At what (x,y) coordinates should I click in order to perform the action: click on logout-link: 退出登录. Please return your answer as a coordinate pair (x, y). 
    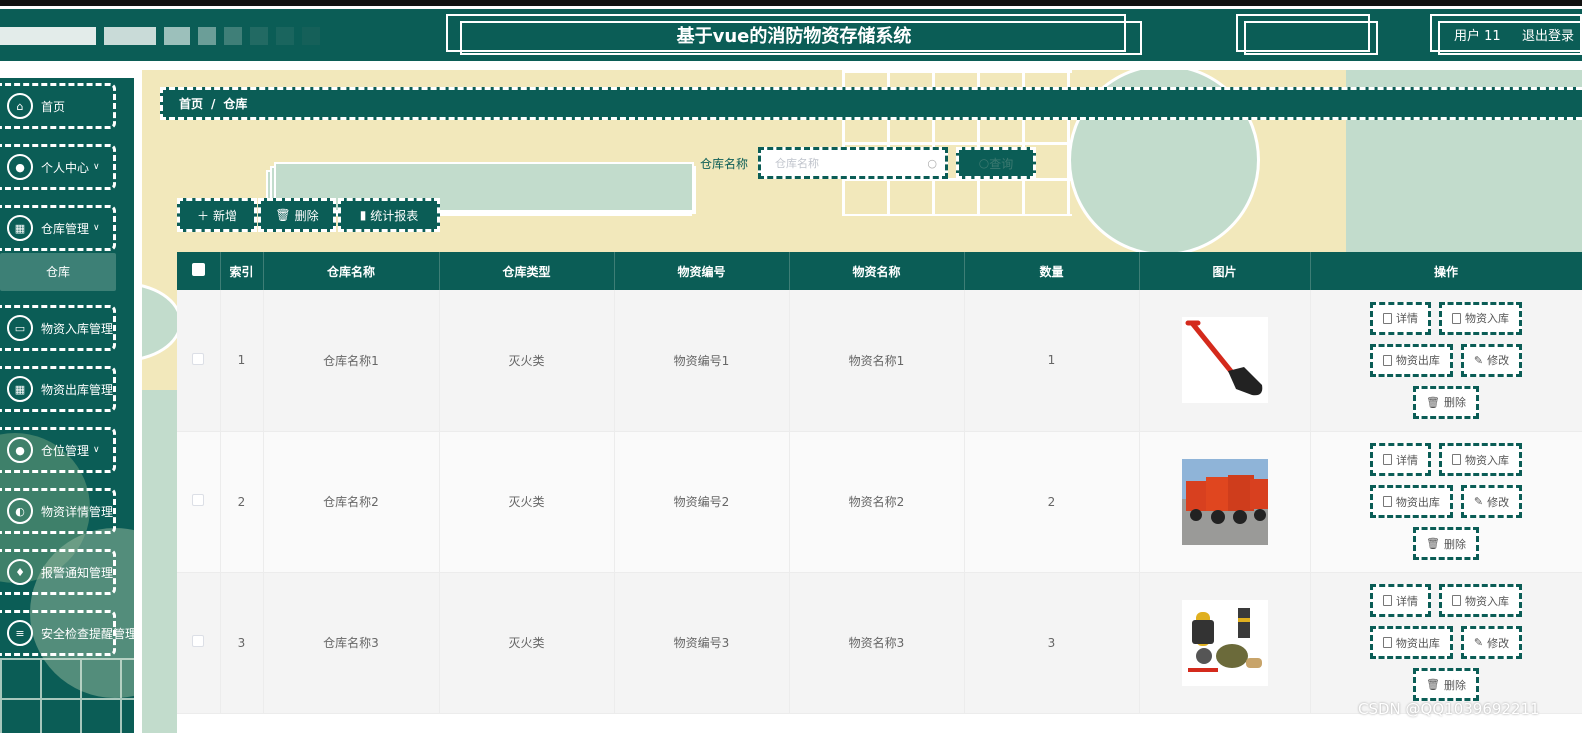
    Looking at the image, I should click on (1548, 34).